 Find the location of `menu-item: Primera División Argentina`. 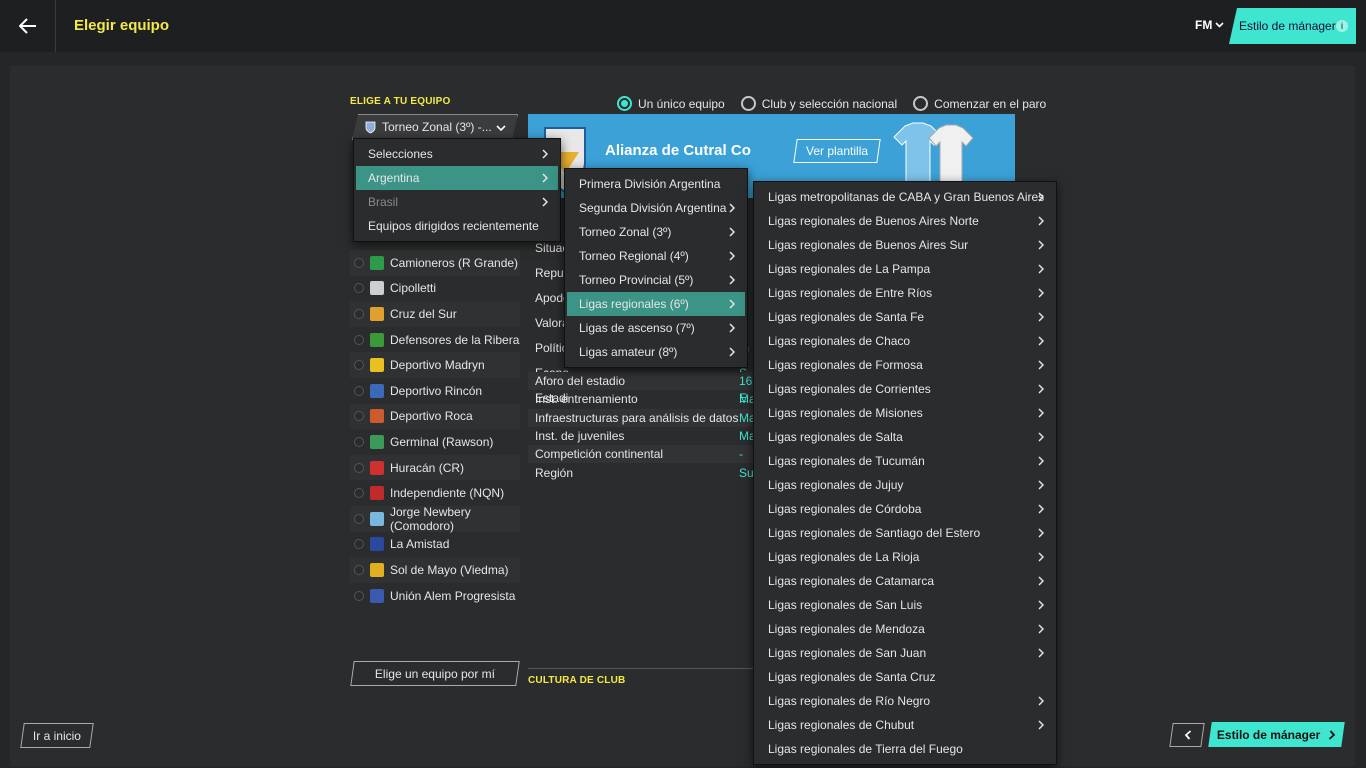

menu-item: Primera División Argentina is located at coordinates (656, 184).